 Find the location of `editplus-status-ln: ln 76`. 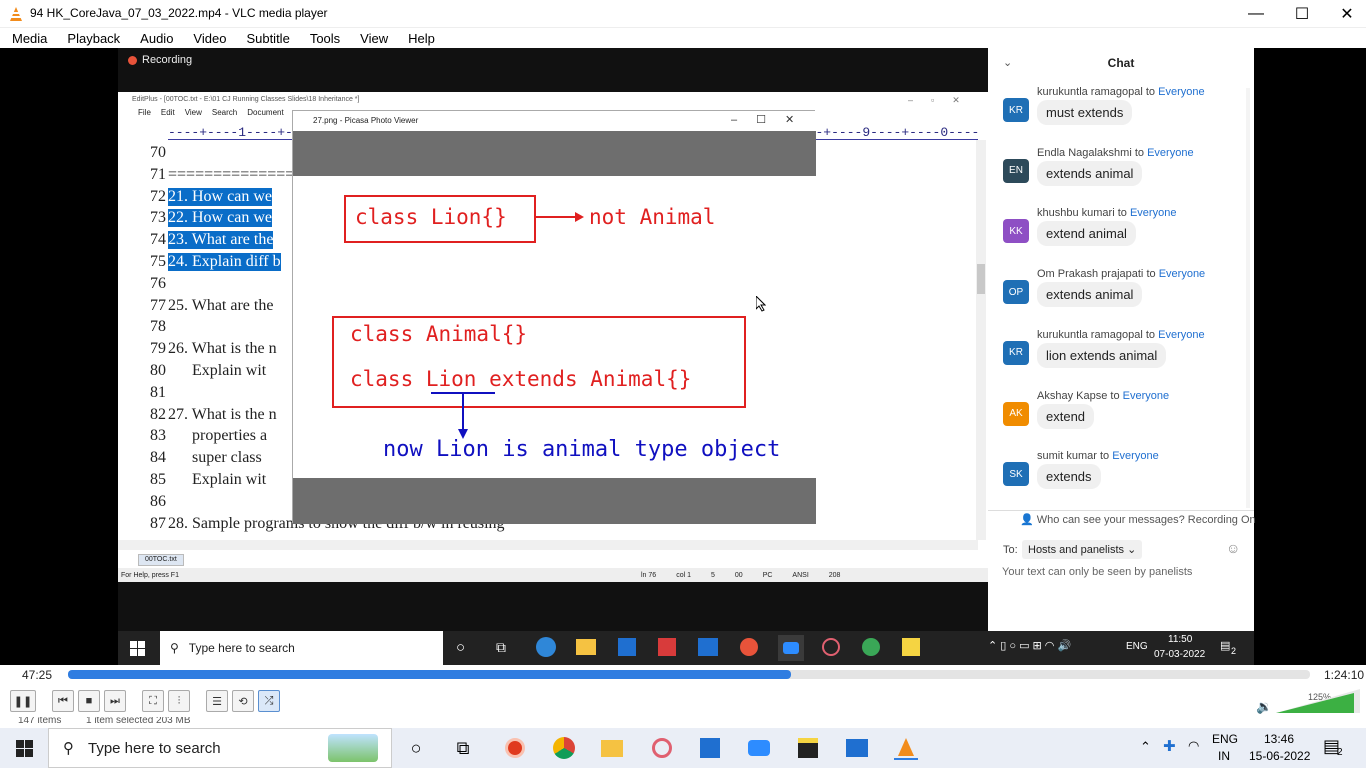

editplus-status-ln: ln 76 is located at coordinates (649, 575).